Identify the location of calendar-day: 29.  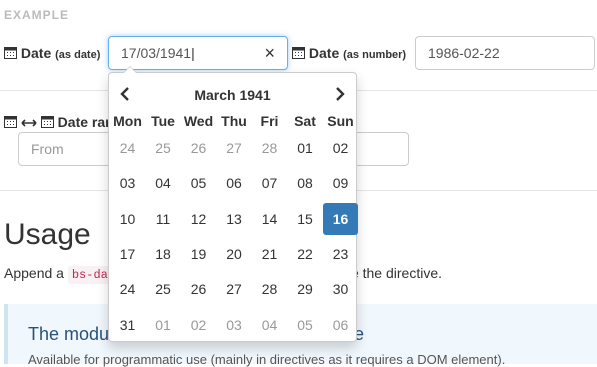
(305, 289).